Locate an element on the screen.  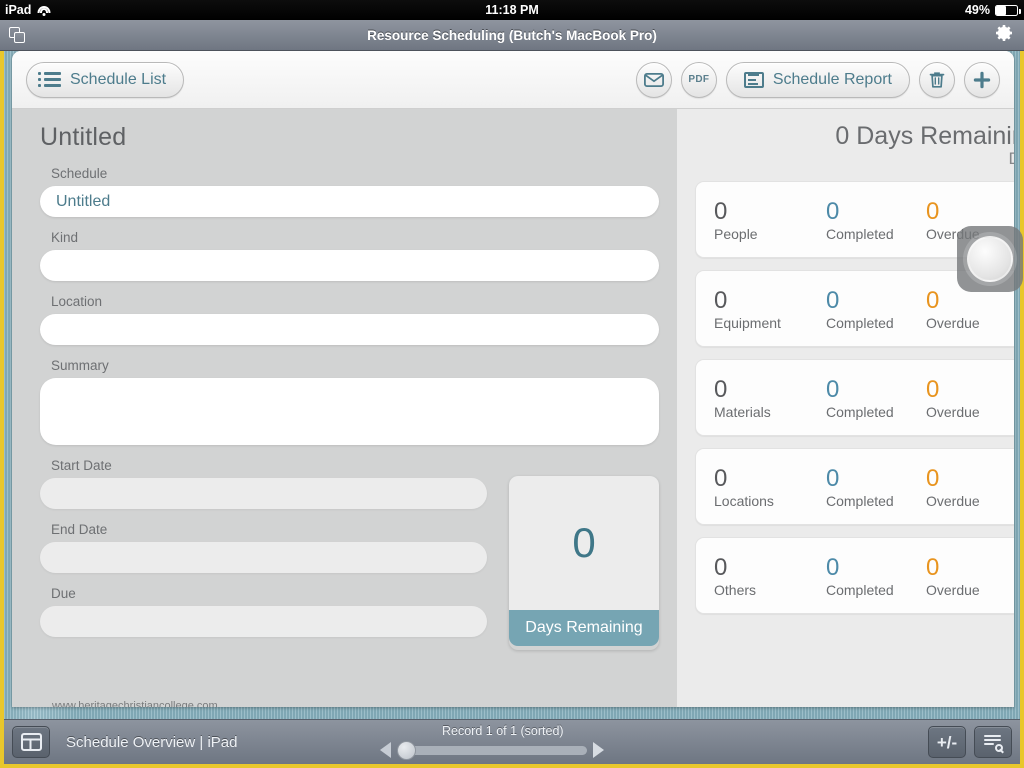
pdf-button: PDF is located at coordinates (698, 79).